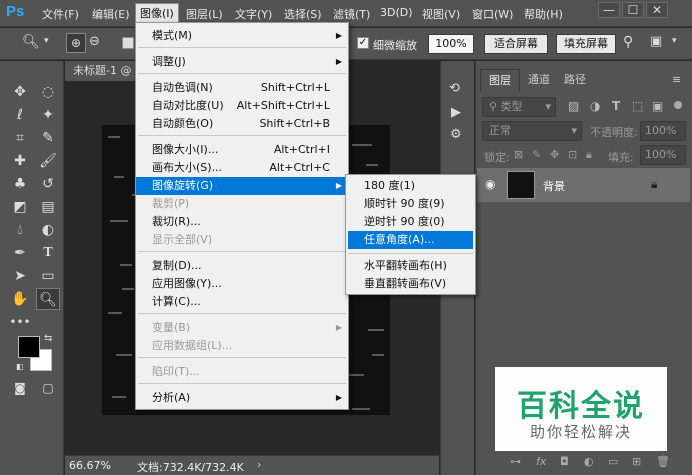  I want to click on hand-tool-icon: ✋, so click(20, 299).